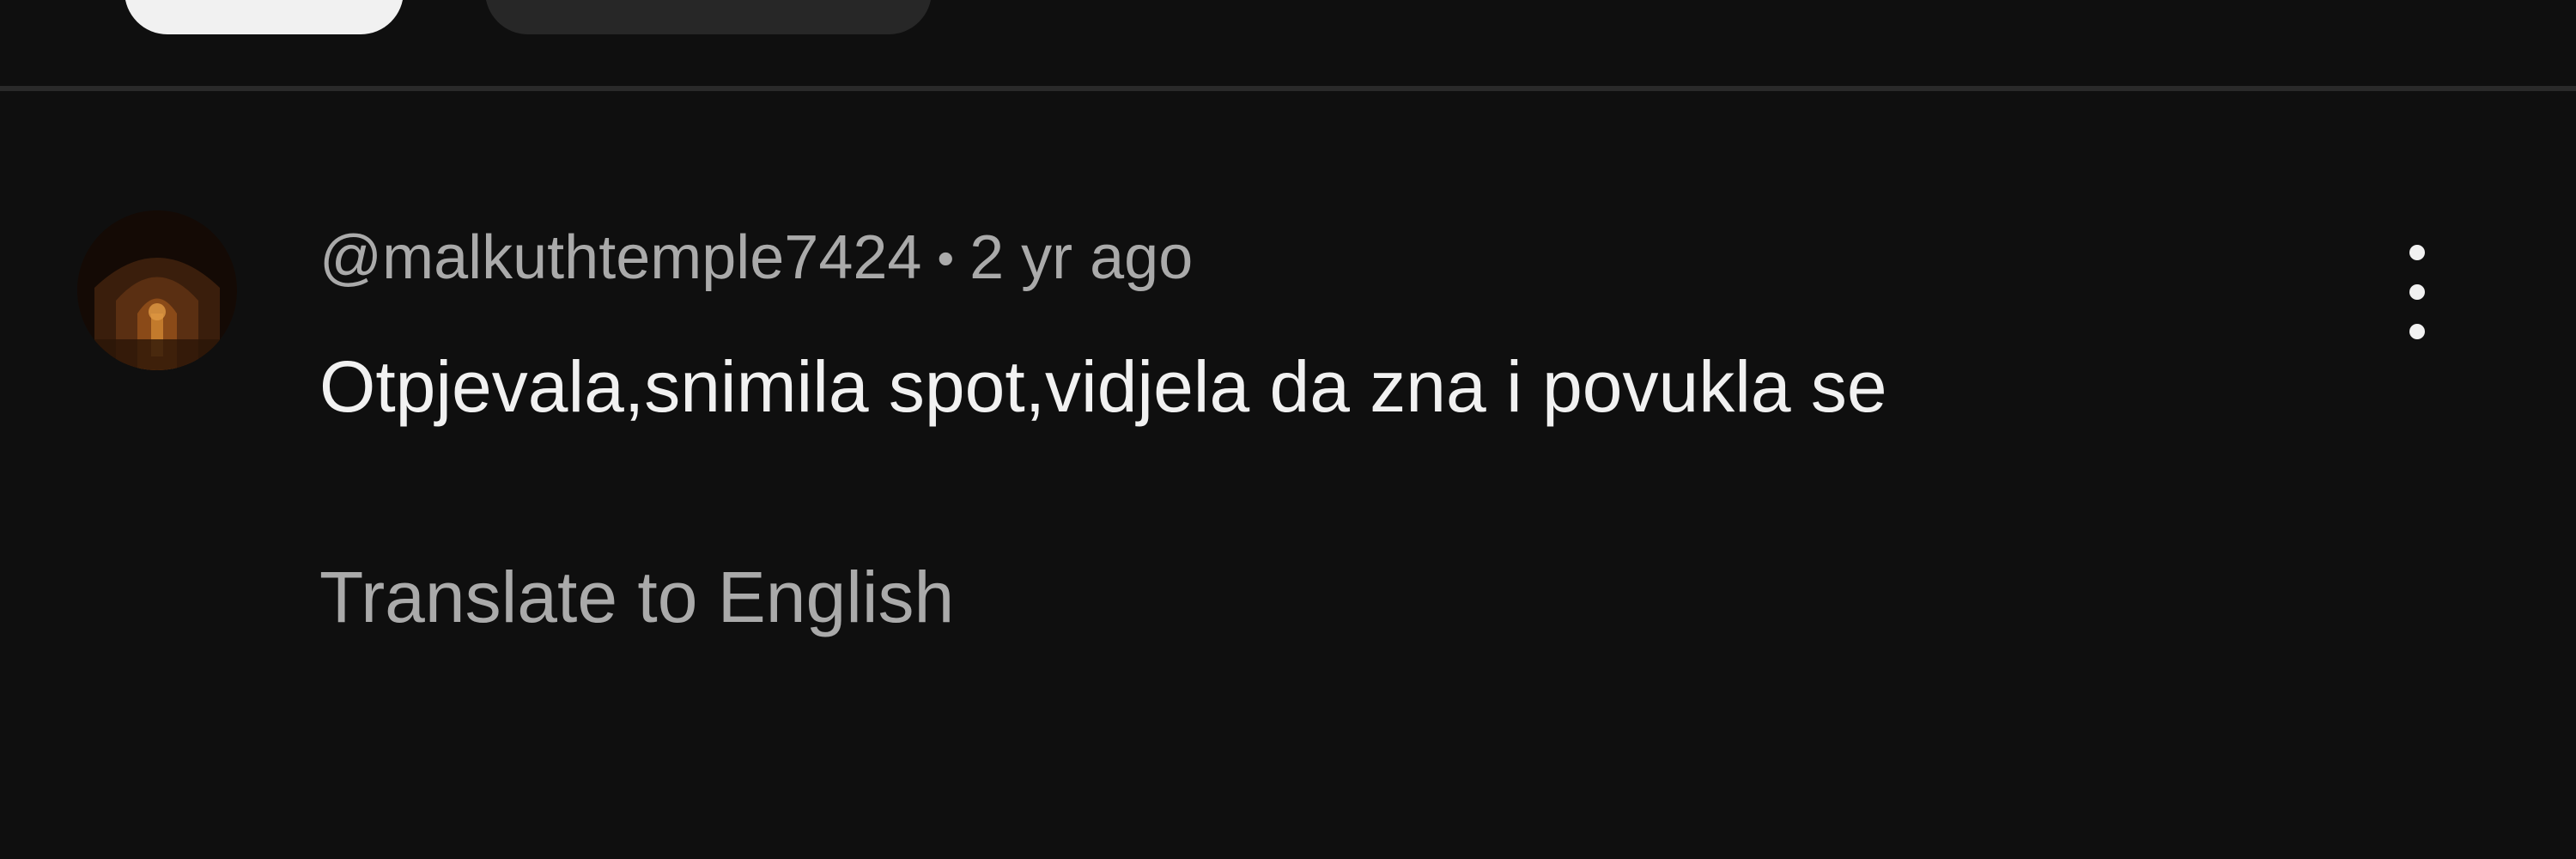  I want to click on more-vertical-icon, so click(2418, 292).